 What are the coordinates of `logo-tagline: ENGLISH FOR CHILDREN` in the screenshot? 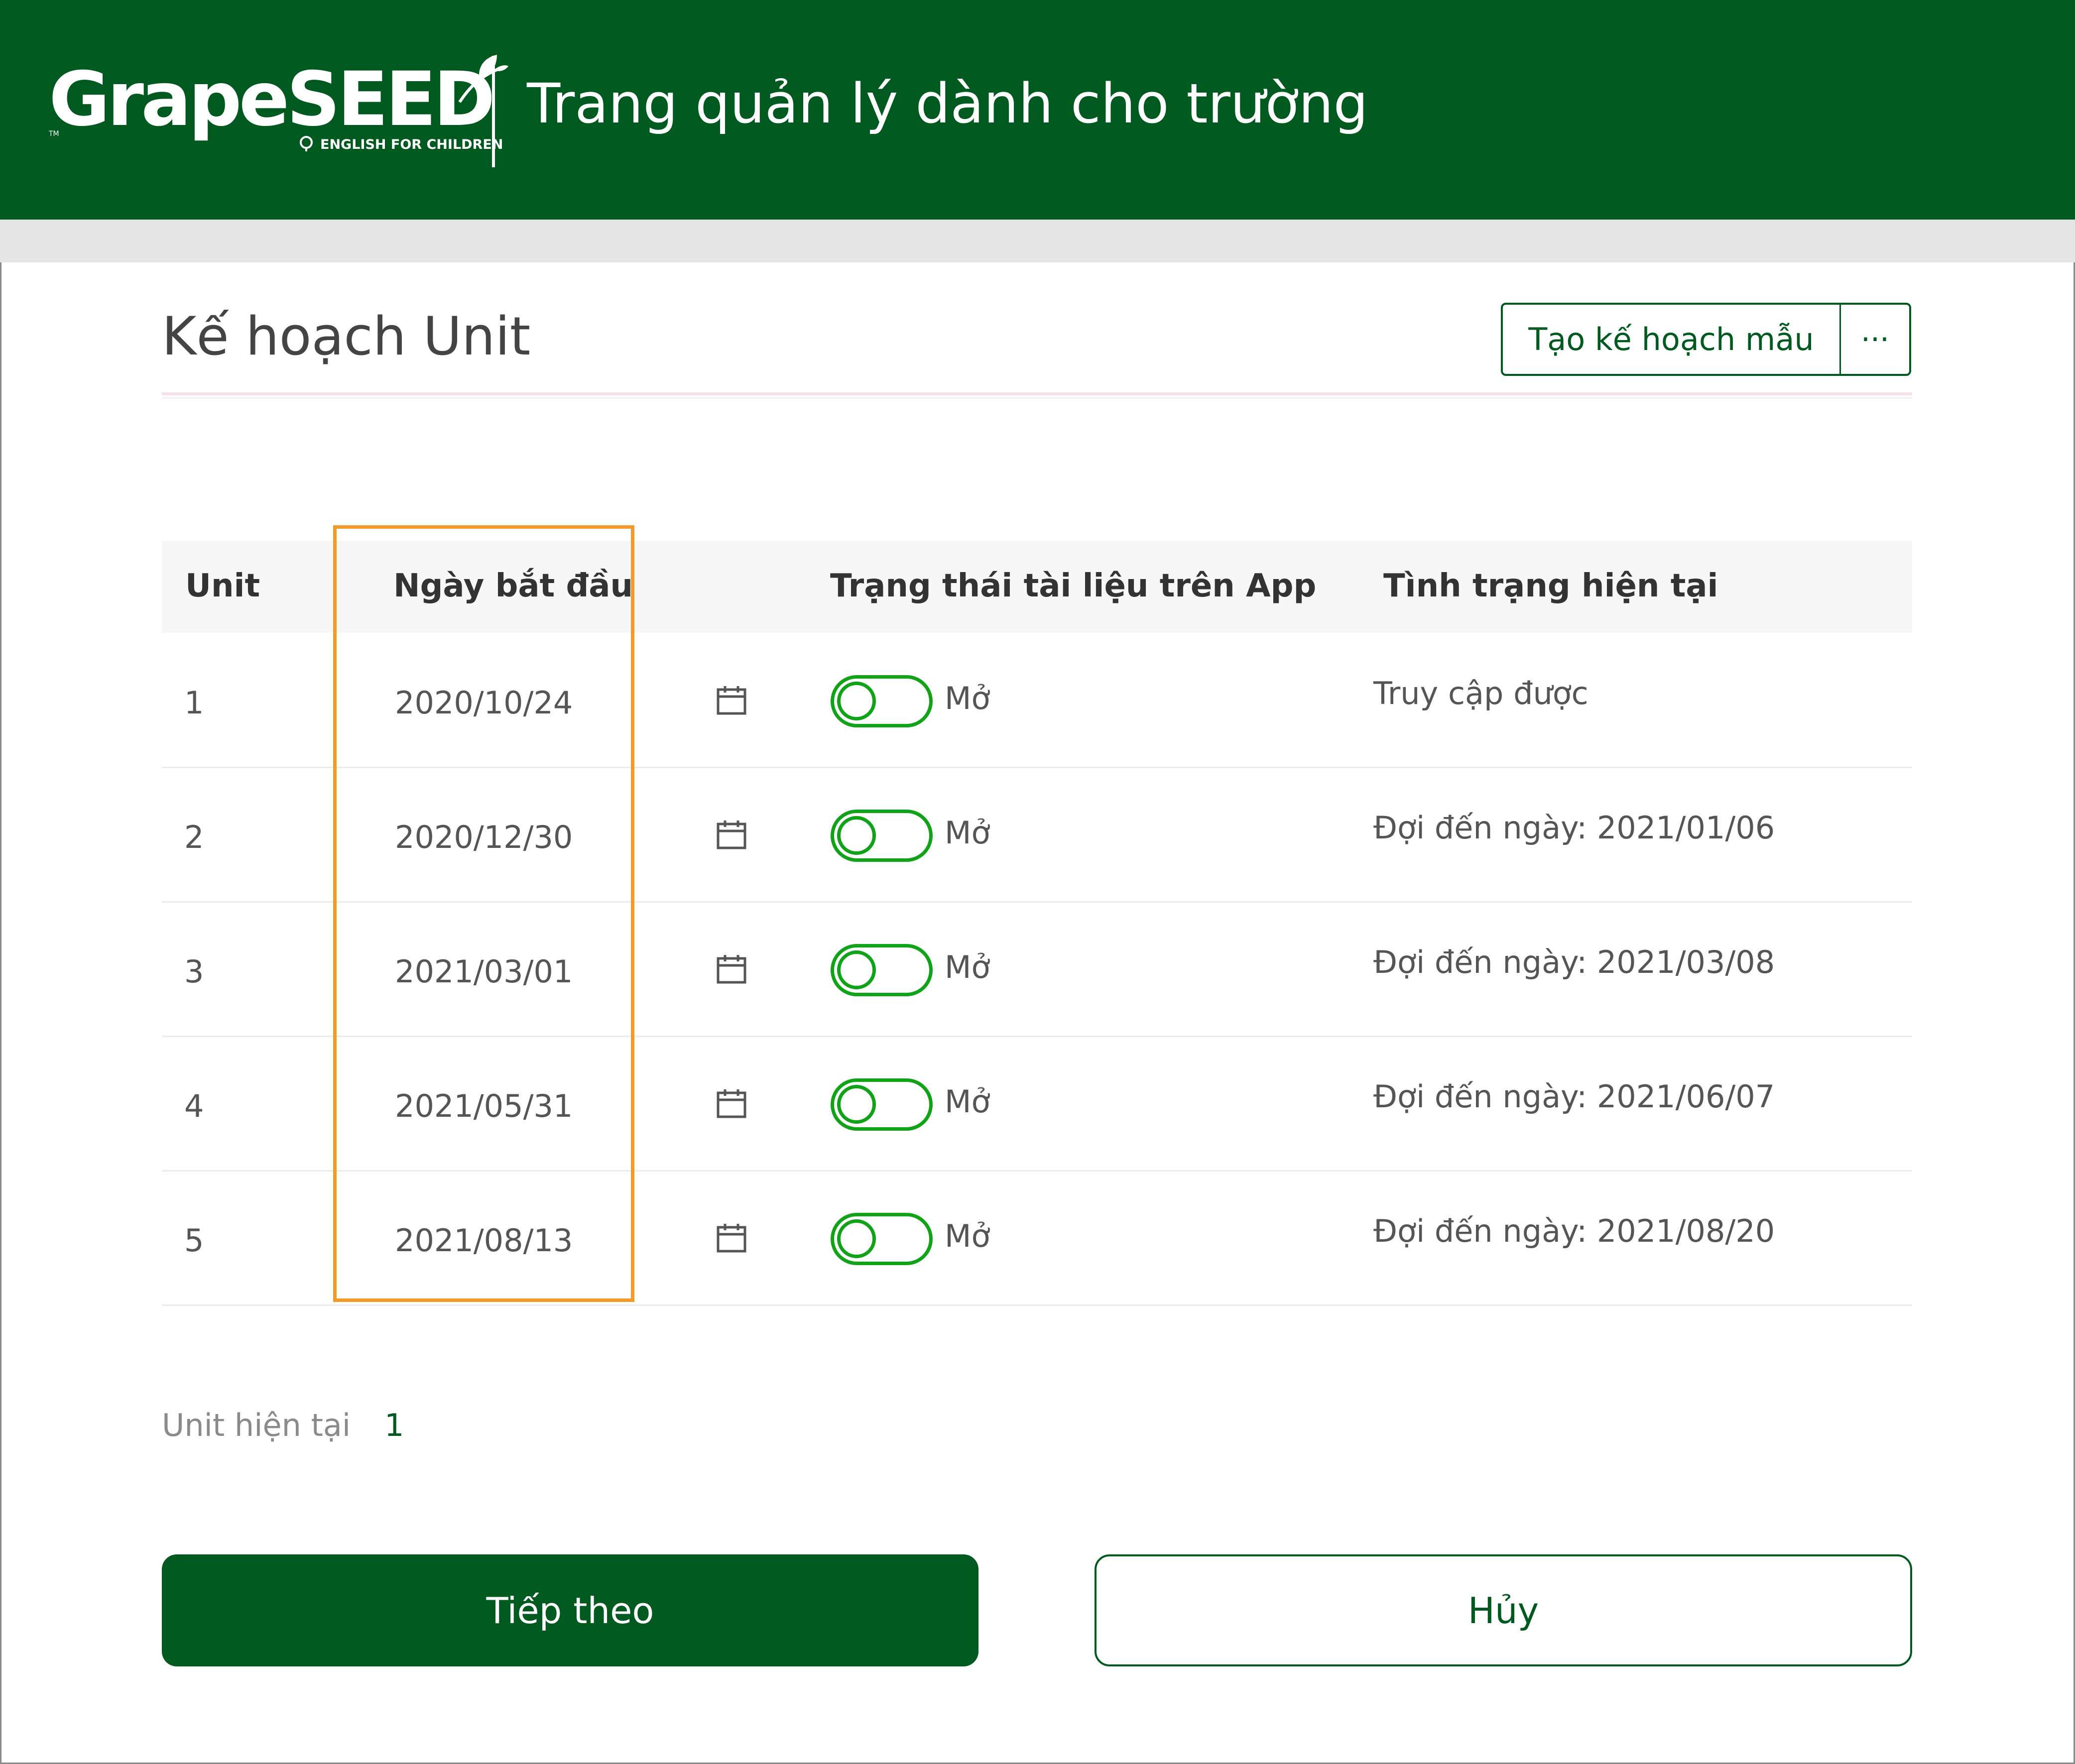 It's located at (411, 144).